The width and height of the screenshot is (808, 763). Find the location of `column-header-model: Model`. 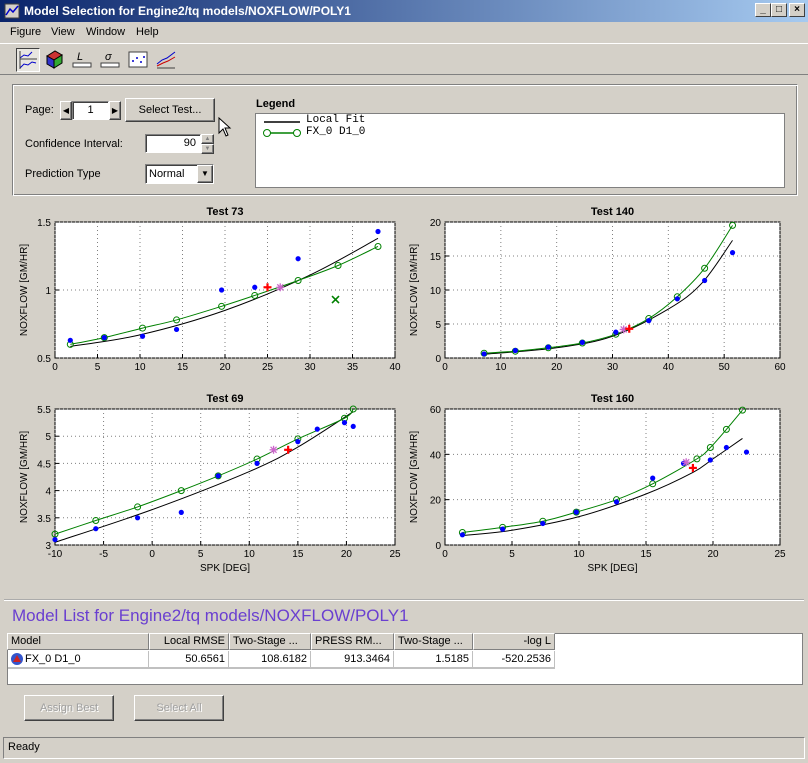

column-header-model: Model is located at coordinates (78, 641).